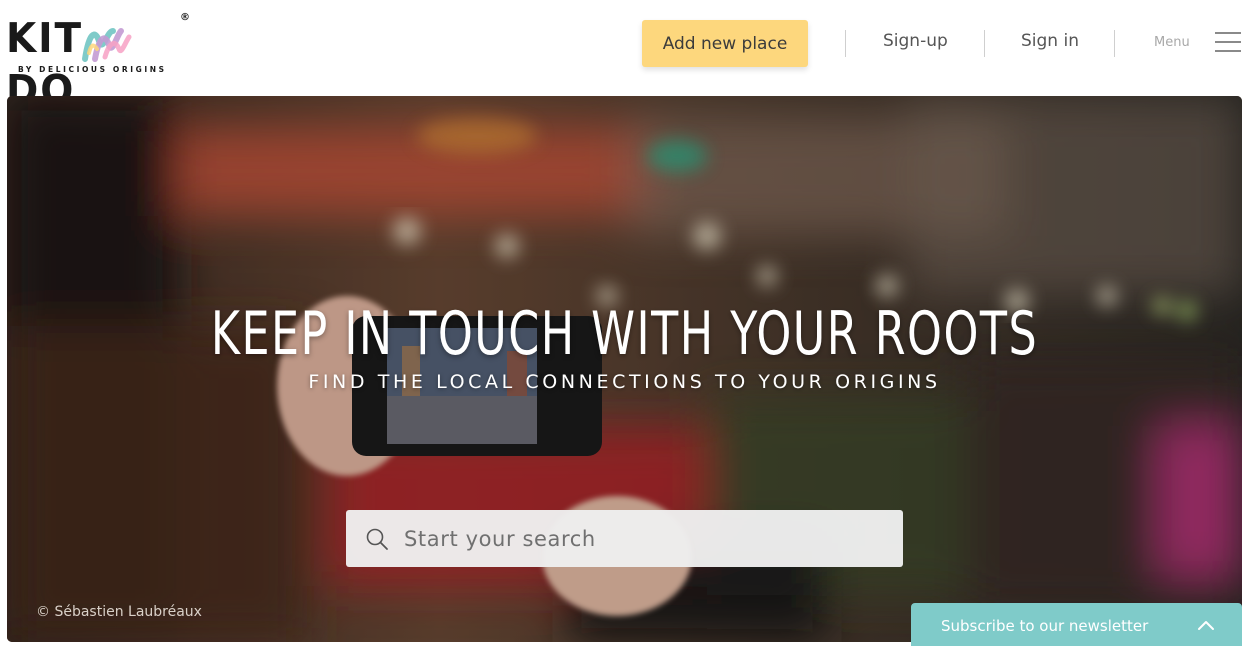 This screenshot has width=1249, height=646. Describe the element at coordinates (185, 17) in the screenshot. I see `registered-mark: ®` at that location.